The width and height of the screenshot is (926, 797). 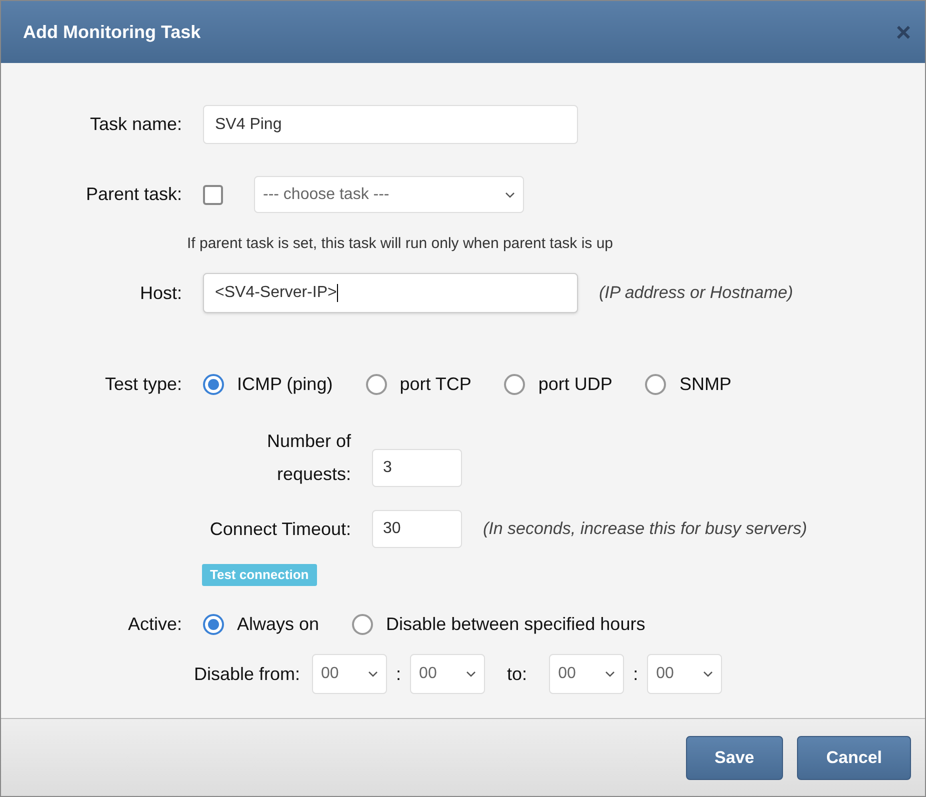 What do you see at coordinates (112, 32) in the screenshot?
I see `dialog-title: Add Monitoring Task` at bounding box center [112, 32].